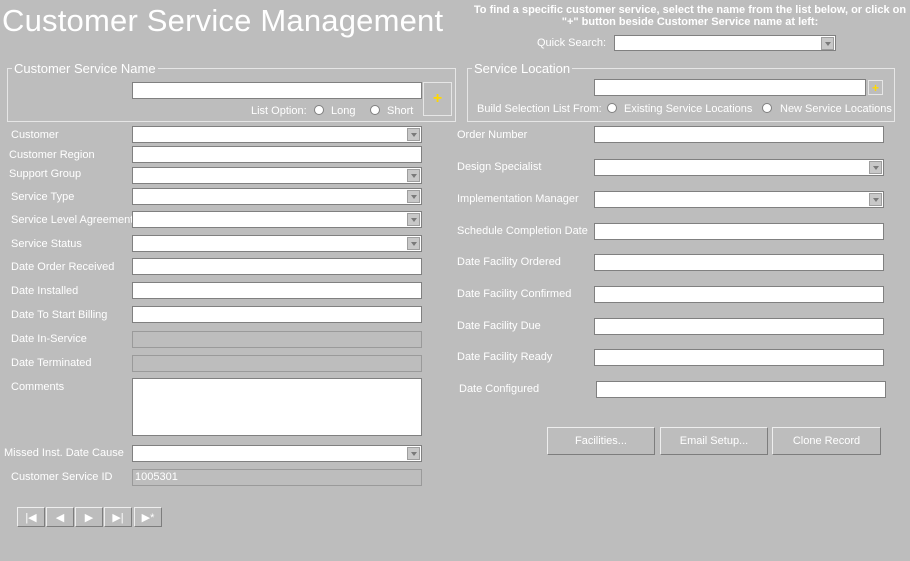  What do you see at coordinates (725, 43) in the screenshot?
I see `quick-search-dropdown` at bounding box center [725, 43].